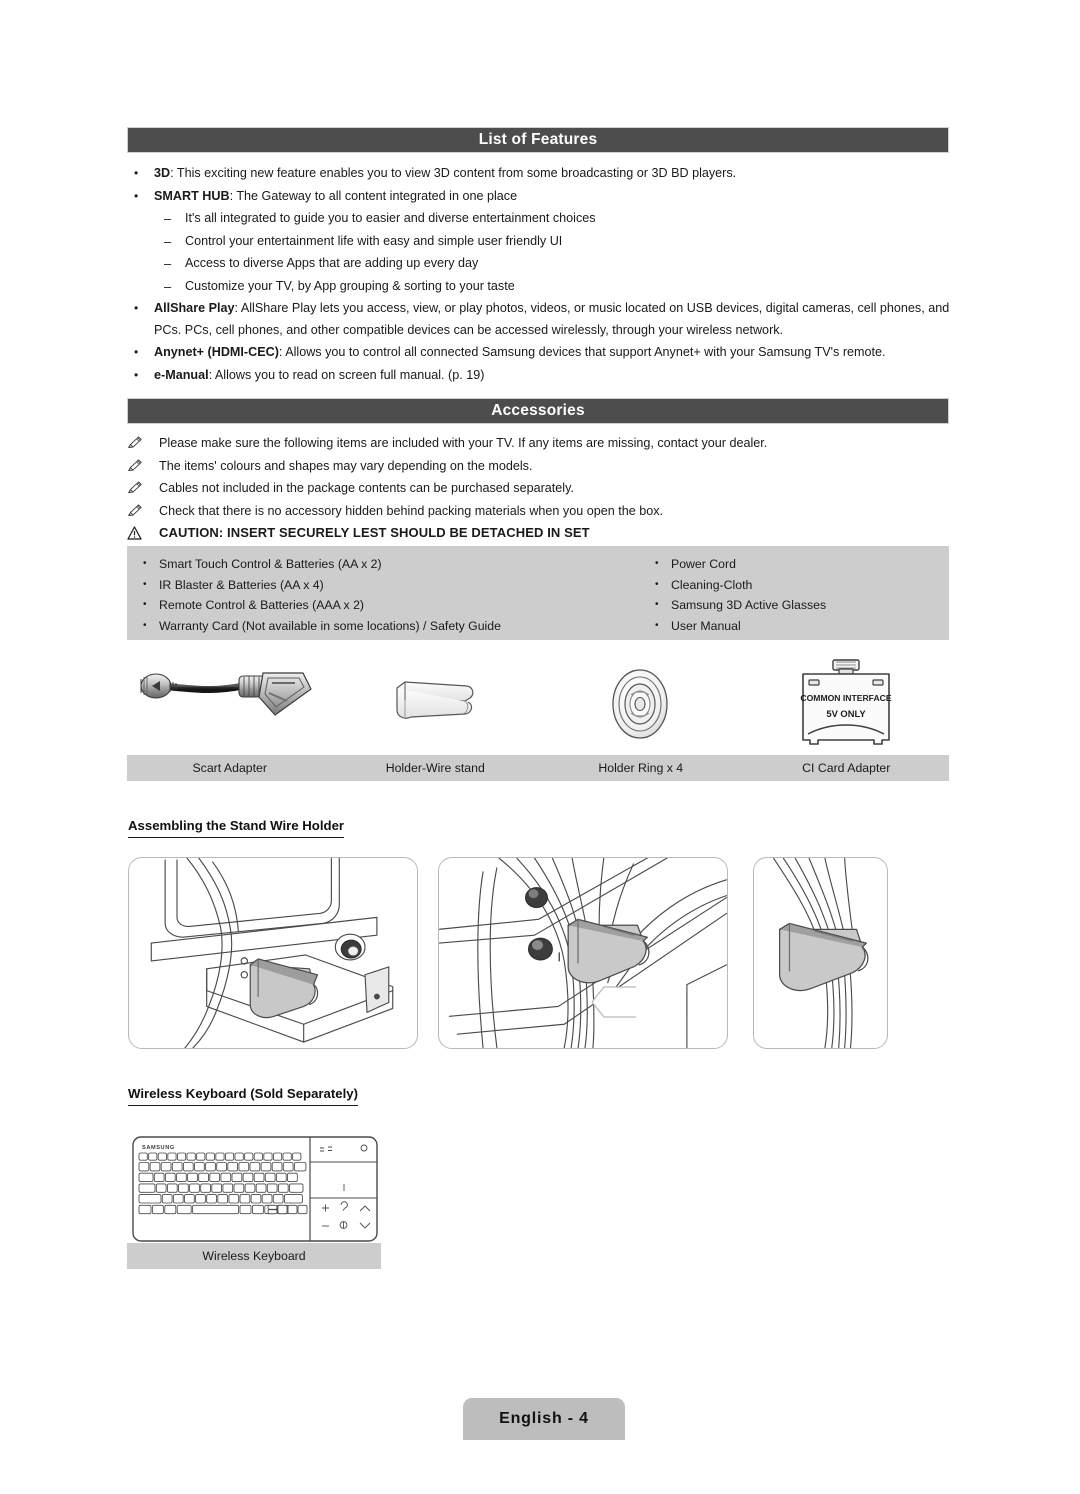  What do you see at coordinates (712, 584) in the screenshot?
I see `accessory-checklist-item-text: Cleaning-Cloth` at bounding box center [712, 584].